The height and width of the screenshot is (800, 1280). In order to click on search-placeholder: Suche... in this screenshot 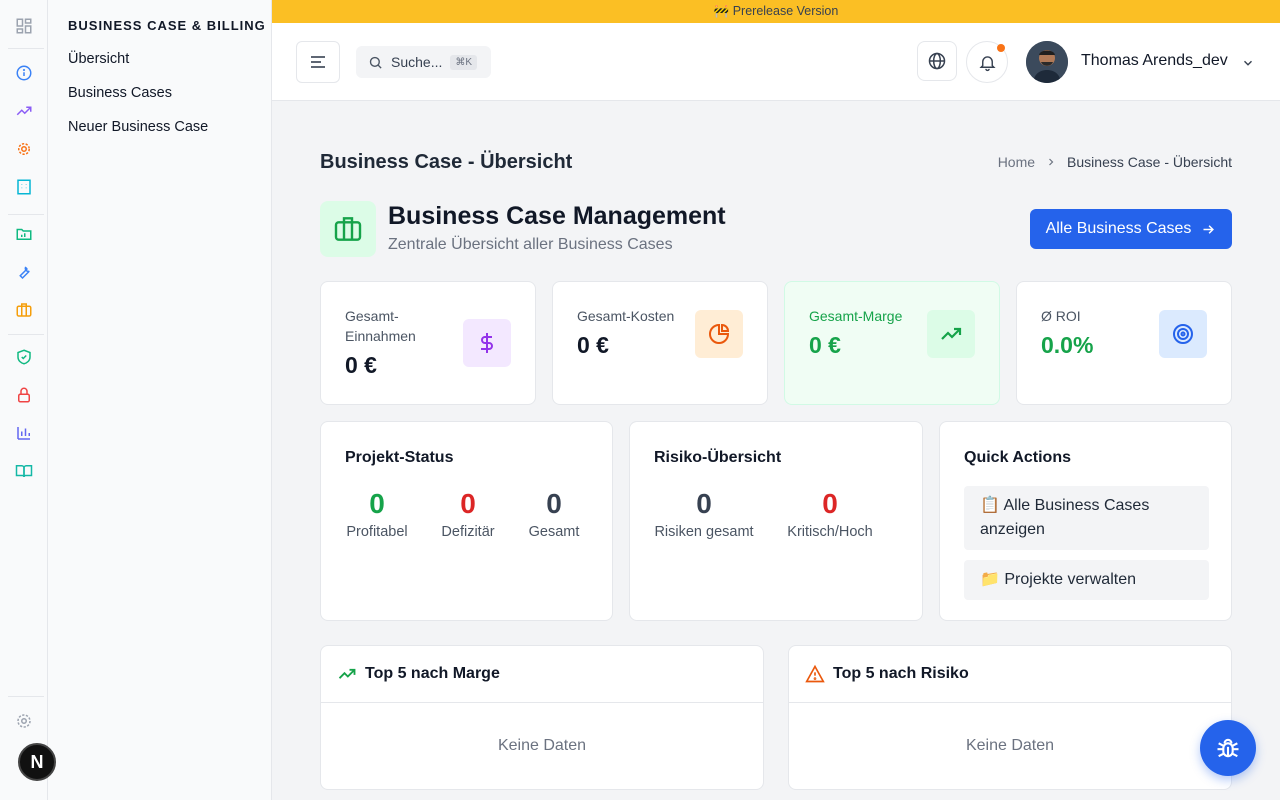, I will do `click(417, 62)`.